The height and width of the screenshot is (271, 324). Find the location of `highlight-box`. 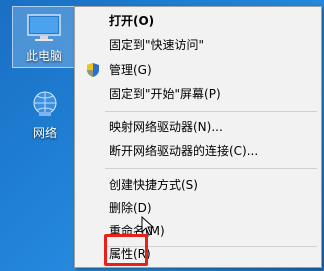

highlight-box is located at coordinates (126, 250).